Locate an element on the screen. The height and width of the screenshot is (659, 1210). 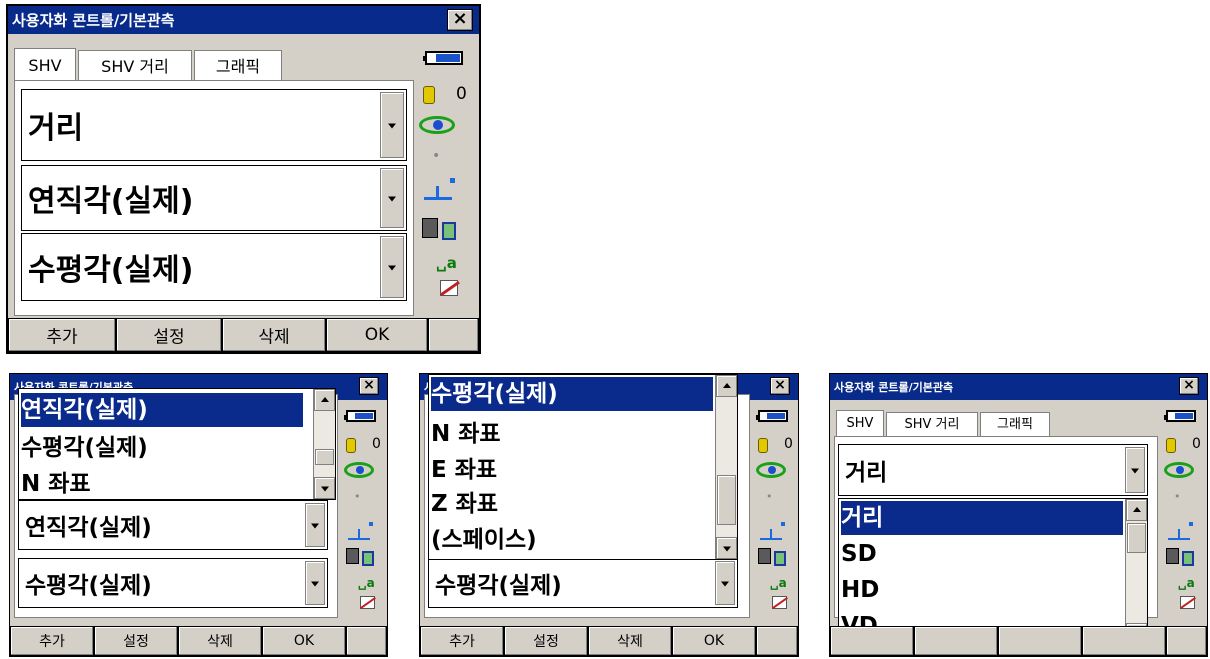
list-item: (스페이스) is located at coordinates (484, 540).